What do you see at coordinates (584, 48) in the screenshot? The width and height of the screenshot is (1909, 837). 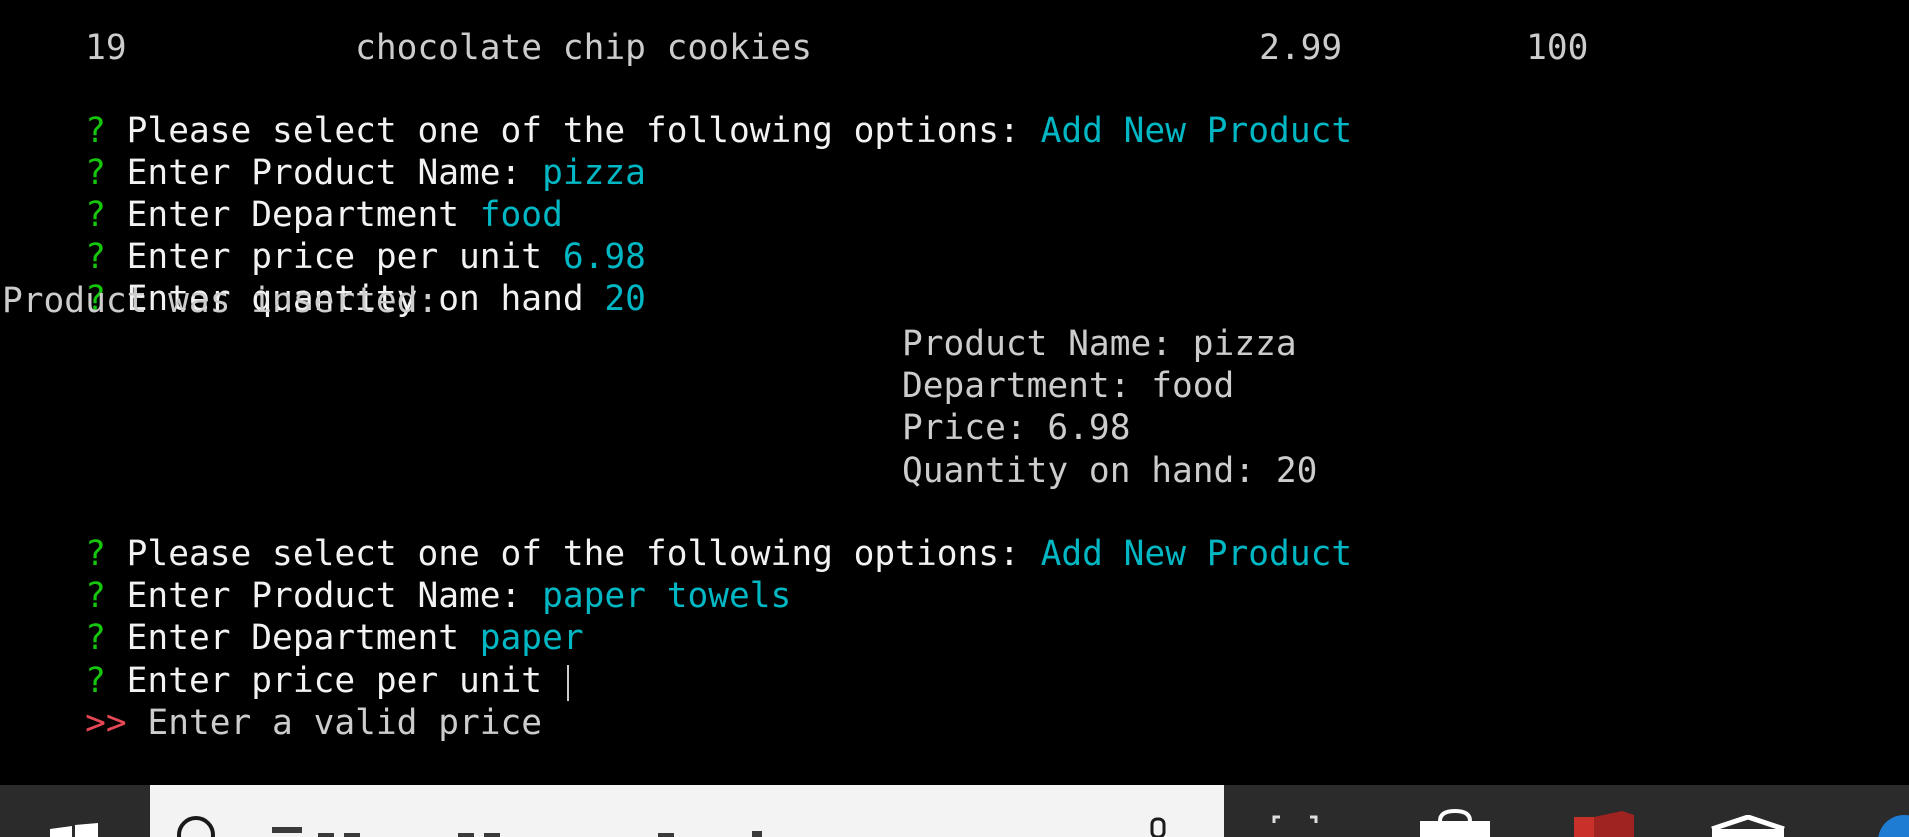 I see `product-name-value: chocolate chip cookies` at bounding box center [584, 48].